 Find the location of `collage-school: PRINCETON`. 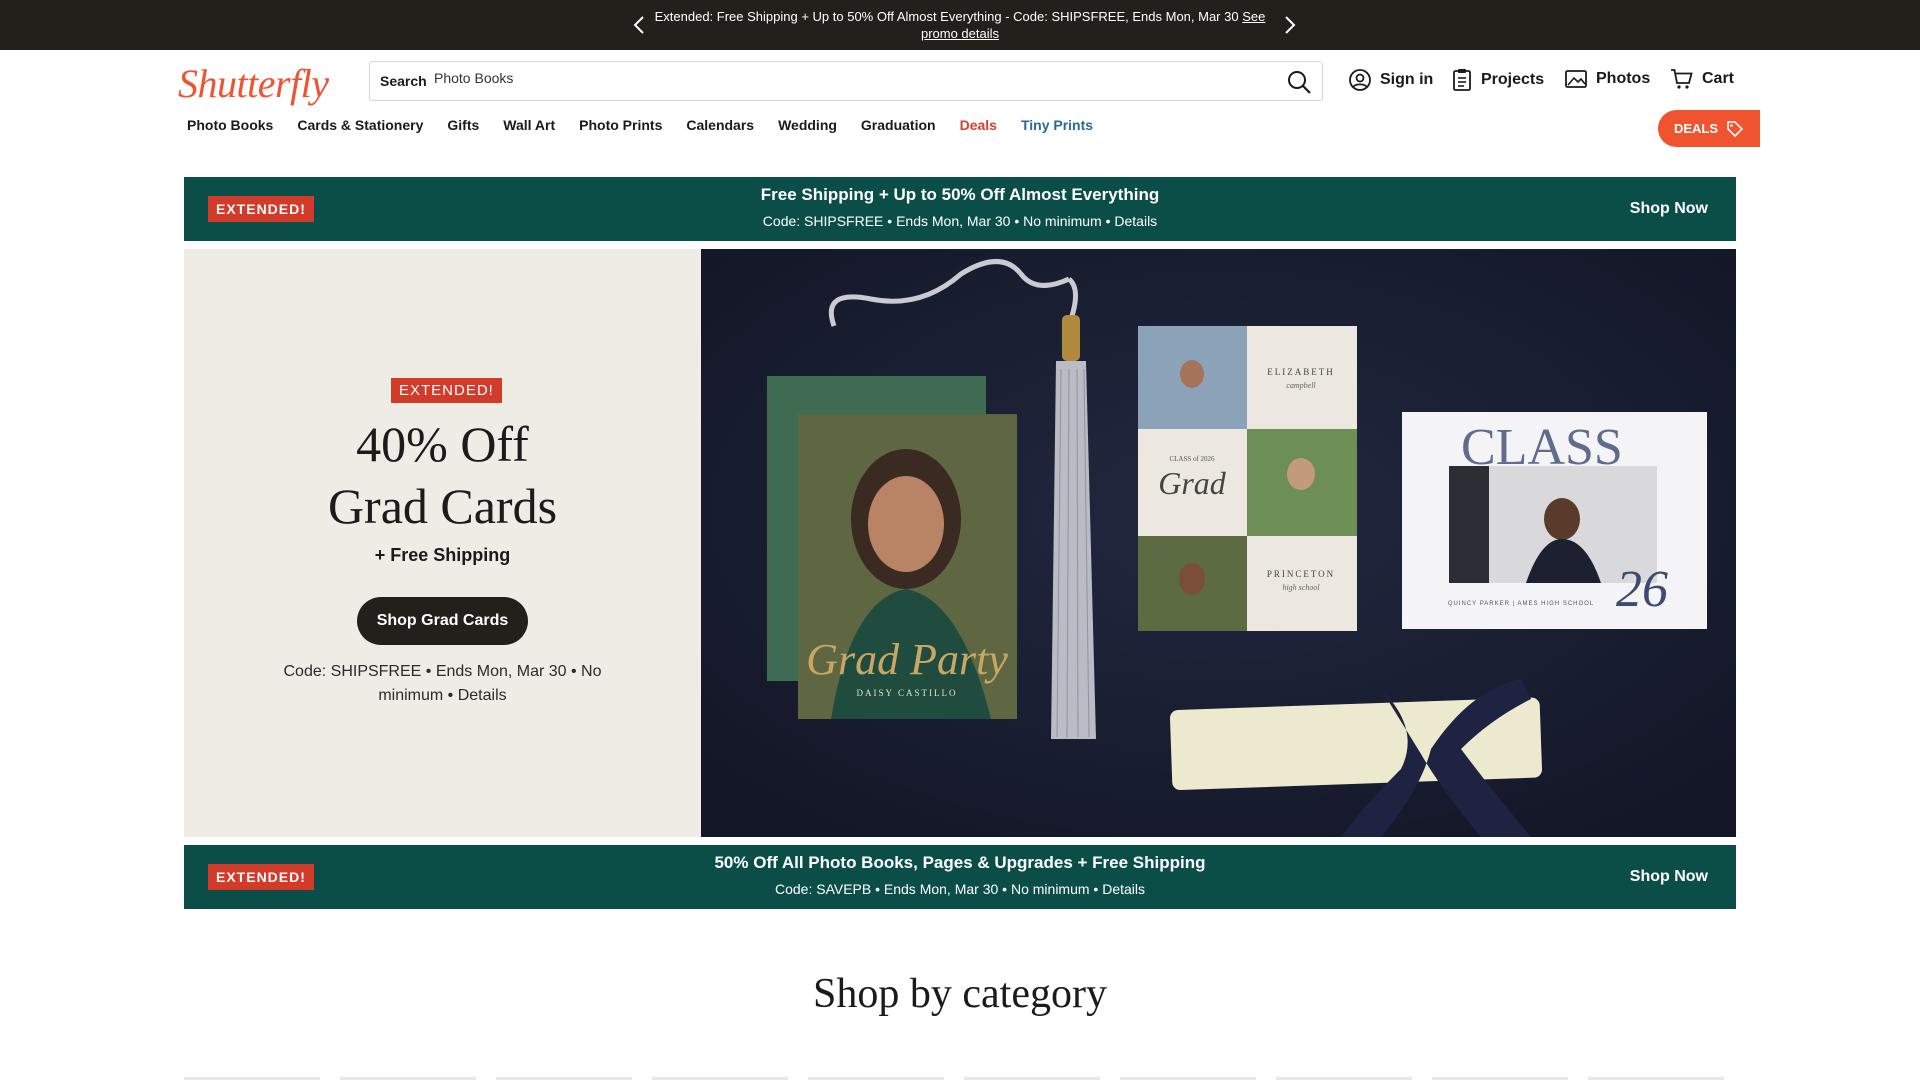

collage-school: PRINCETON is located at coordinates (1301, 574).